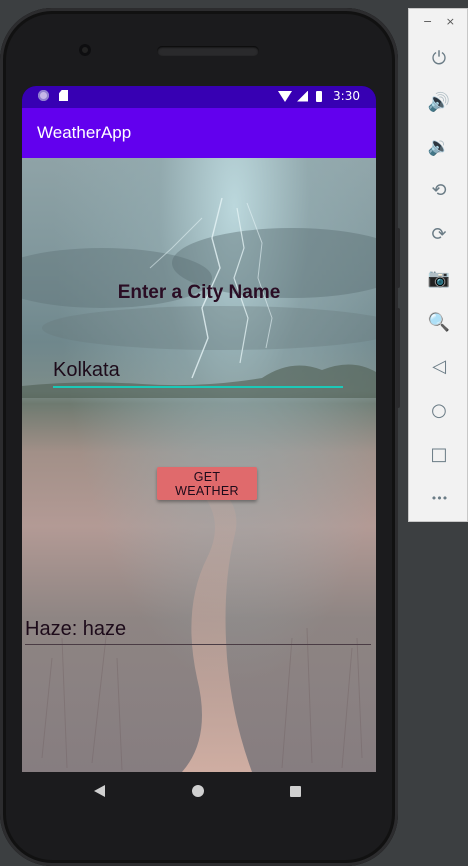  I want to click on app-bar: WeatherApp, so click(199, 133).